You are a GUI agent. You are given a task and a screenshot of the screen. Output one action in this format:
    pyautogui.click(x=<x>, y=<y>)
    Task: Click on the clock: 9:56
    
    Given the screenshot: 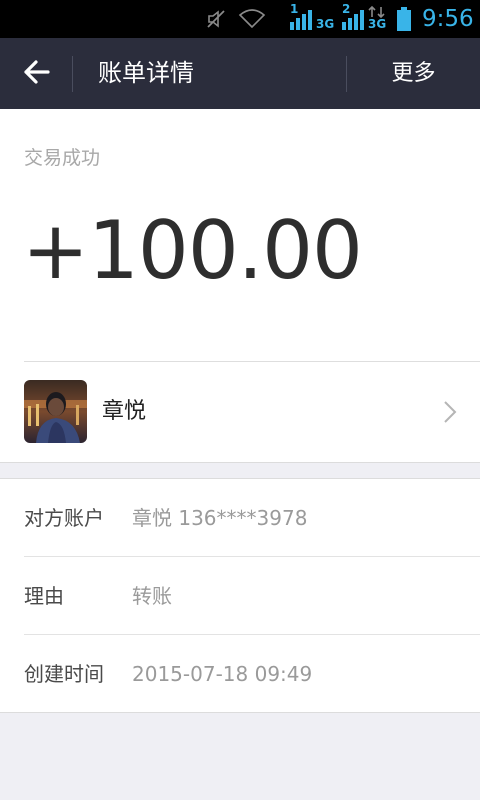 What is the action you would take?
    pyautogui.click(x=448, y=19)
    